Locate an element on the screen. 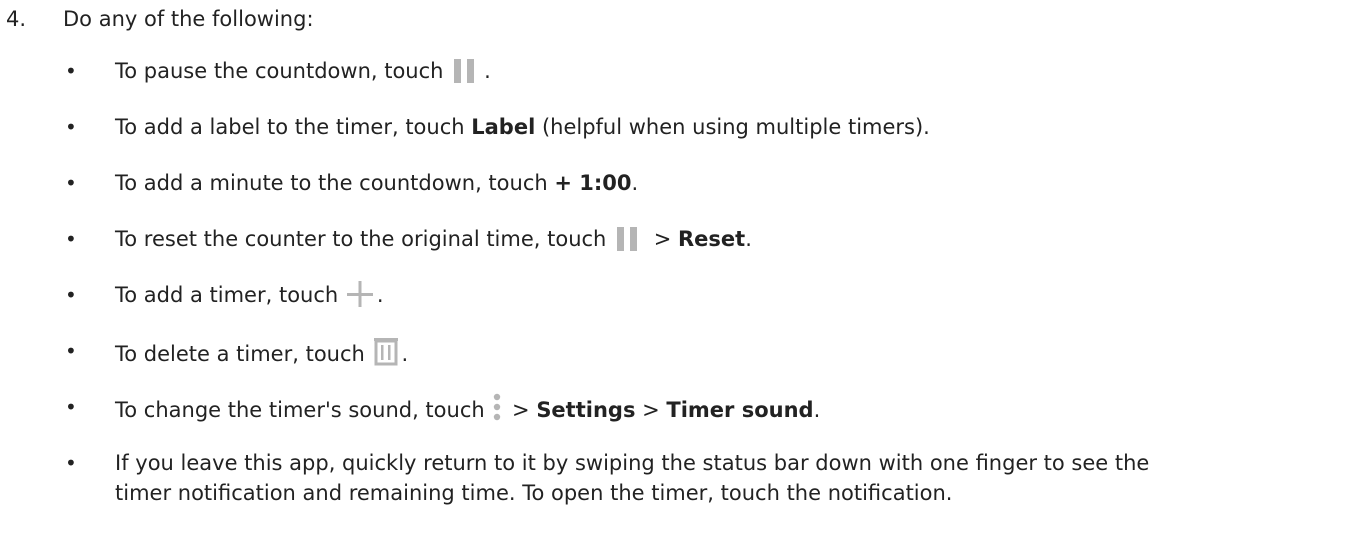 The height and width of the screenshot is (558, 1349). add-minute-text: To add a minute to the countdown, touch is located at coordinates (335, 183).